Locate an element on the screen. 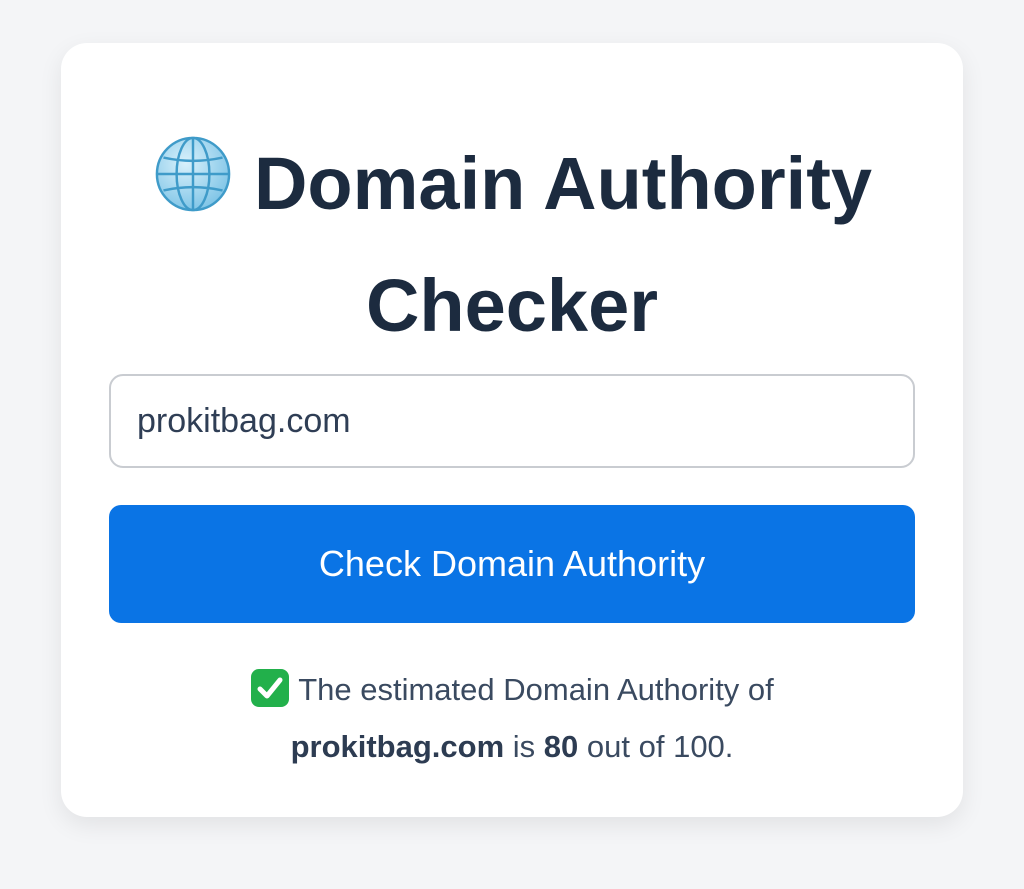  title-line2: Checker is located at coordinates (512, 305).